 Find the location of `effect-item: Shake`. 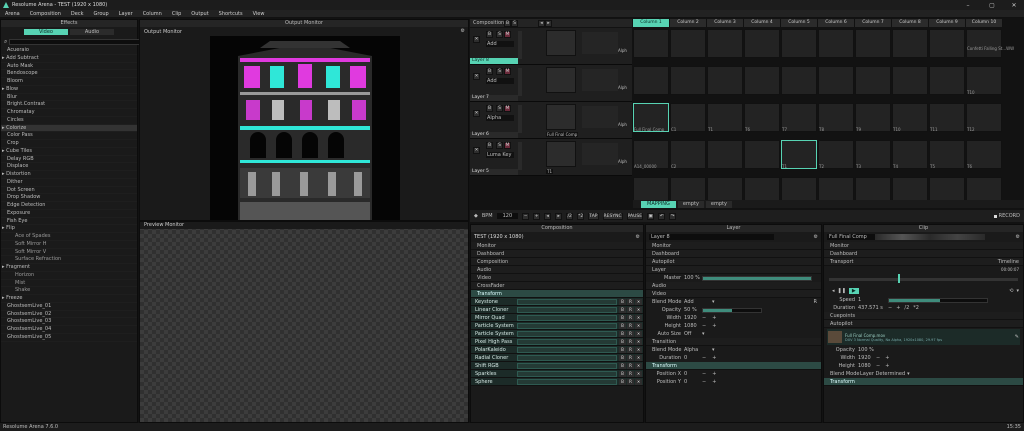

effect-item: Shake is located at coordinates (69, 291).